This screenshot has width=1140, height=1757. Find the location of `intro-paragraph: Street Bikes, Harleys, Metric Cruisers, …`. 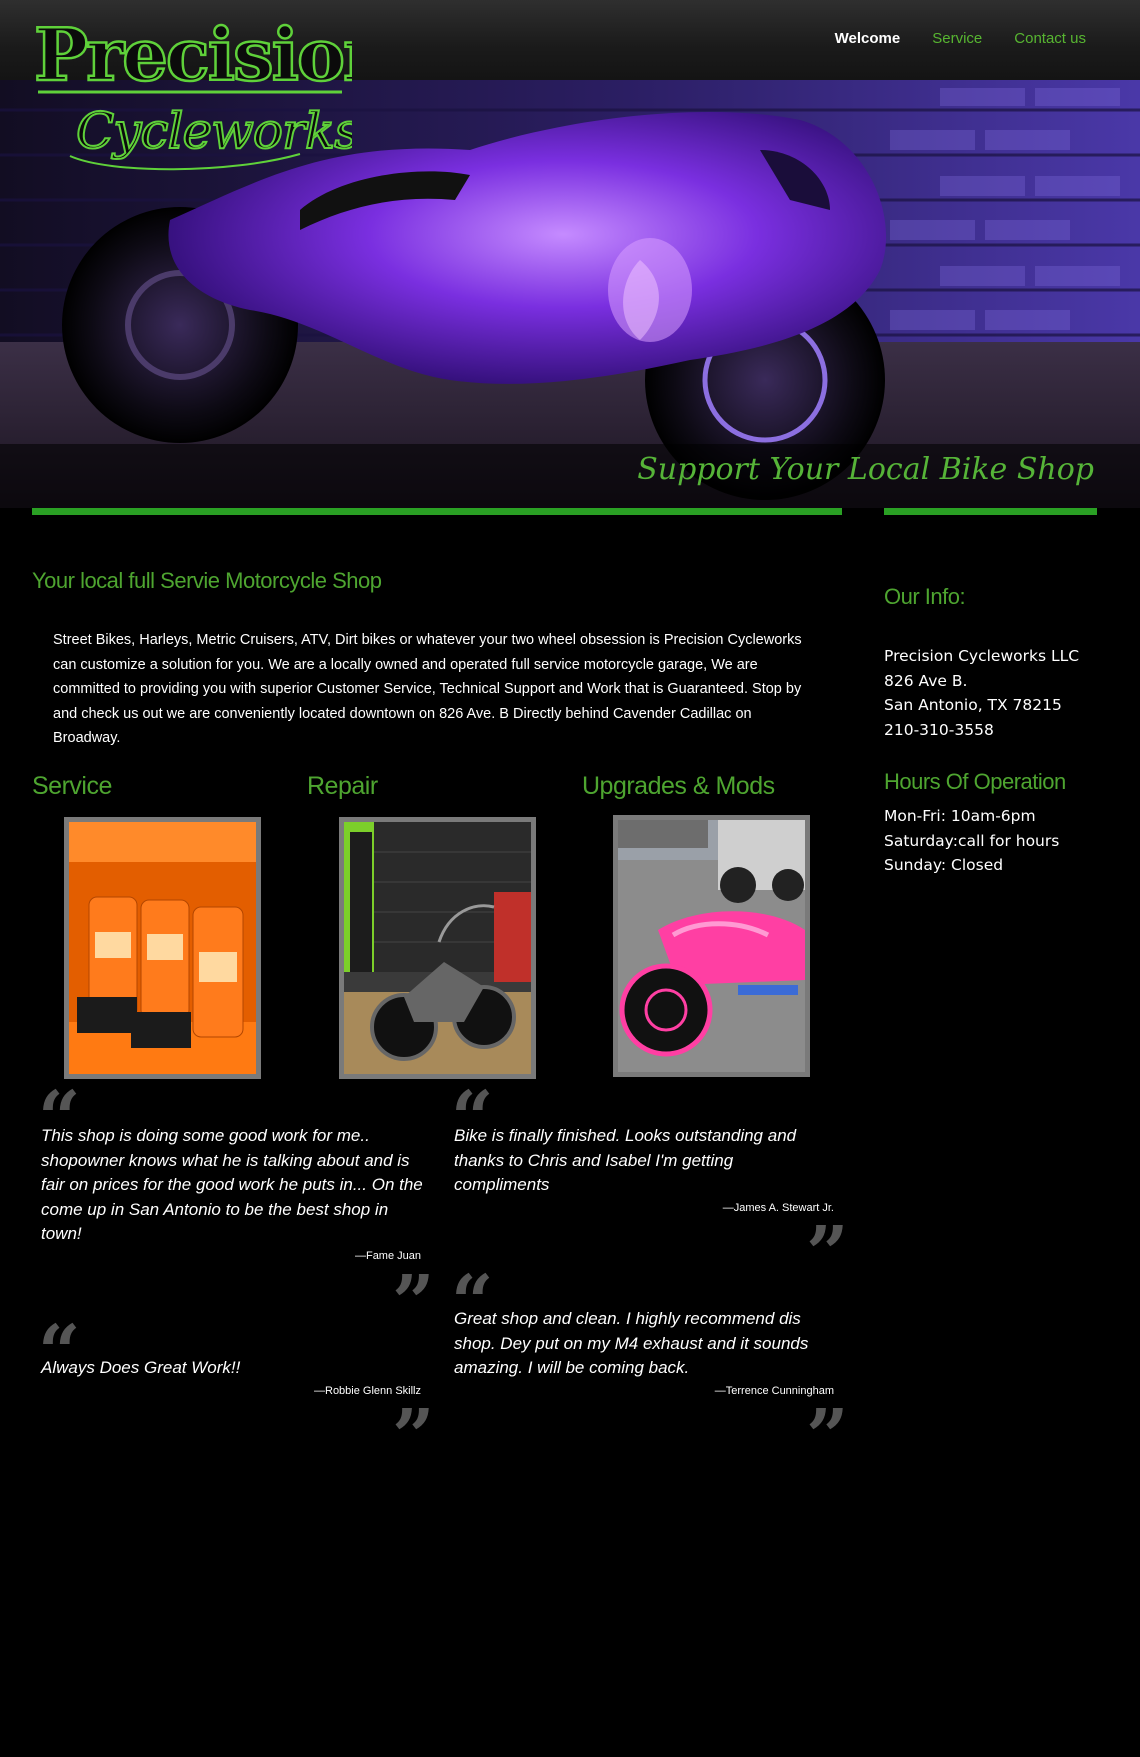

intro-paragraph: Street Bikes, Harleys, Metric Cruisers, … is located at coordinates (427, 689).